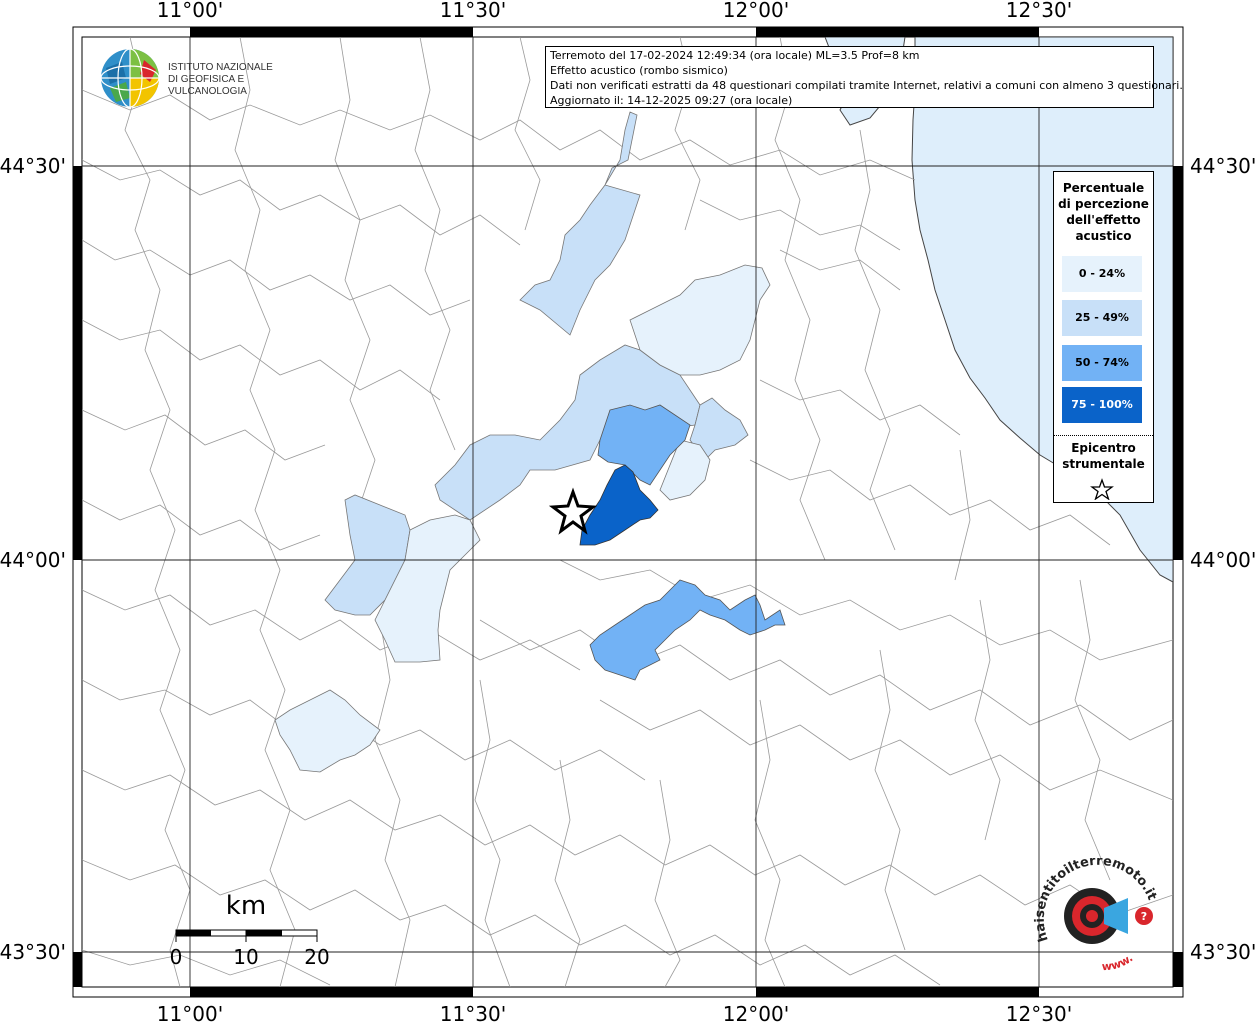 The width and height of the screenshot is (1256, 1024). I want to click on lat-labels-right: 44°30' 44°00' 43°30', so click(1223, 559).